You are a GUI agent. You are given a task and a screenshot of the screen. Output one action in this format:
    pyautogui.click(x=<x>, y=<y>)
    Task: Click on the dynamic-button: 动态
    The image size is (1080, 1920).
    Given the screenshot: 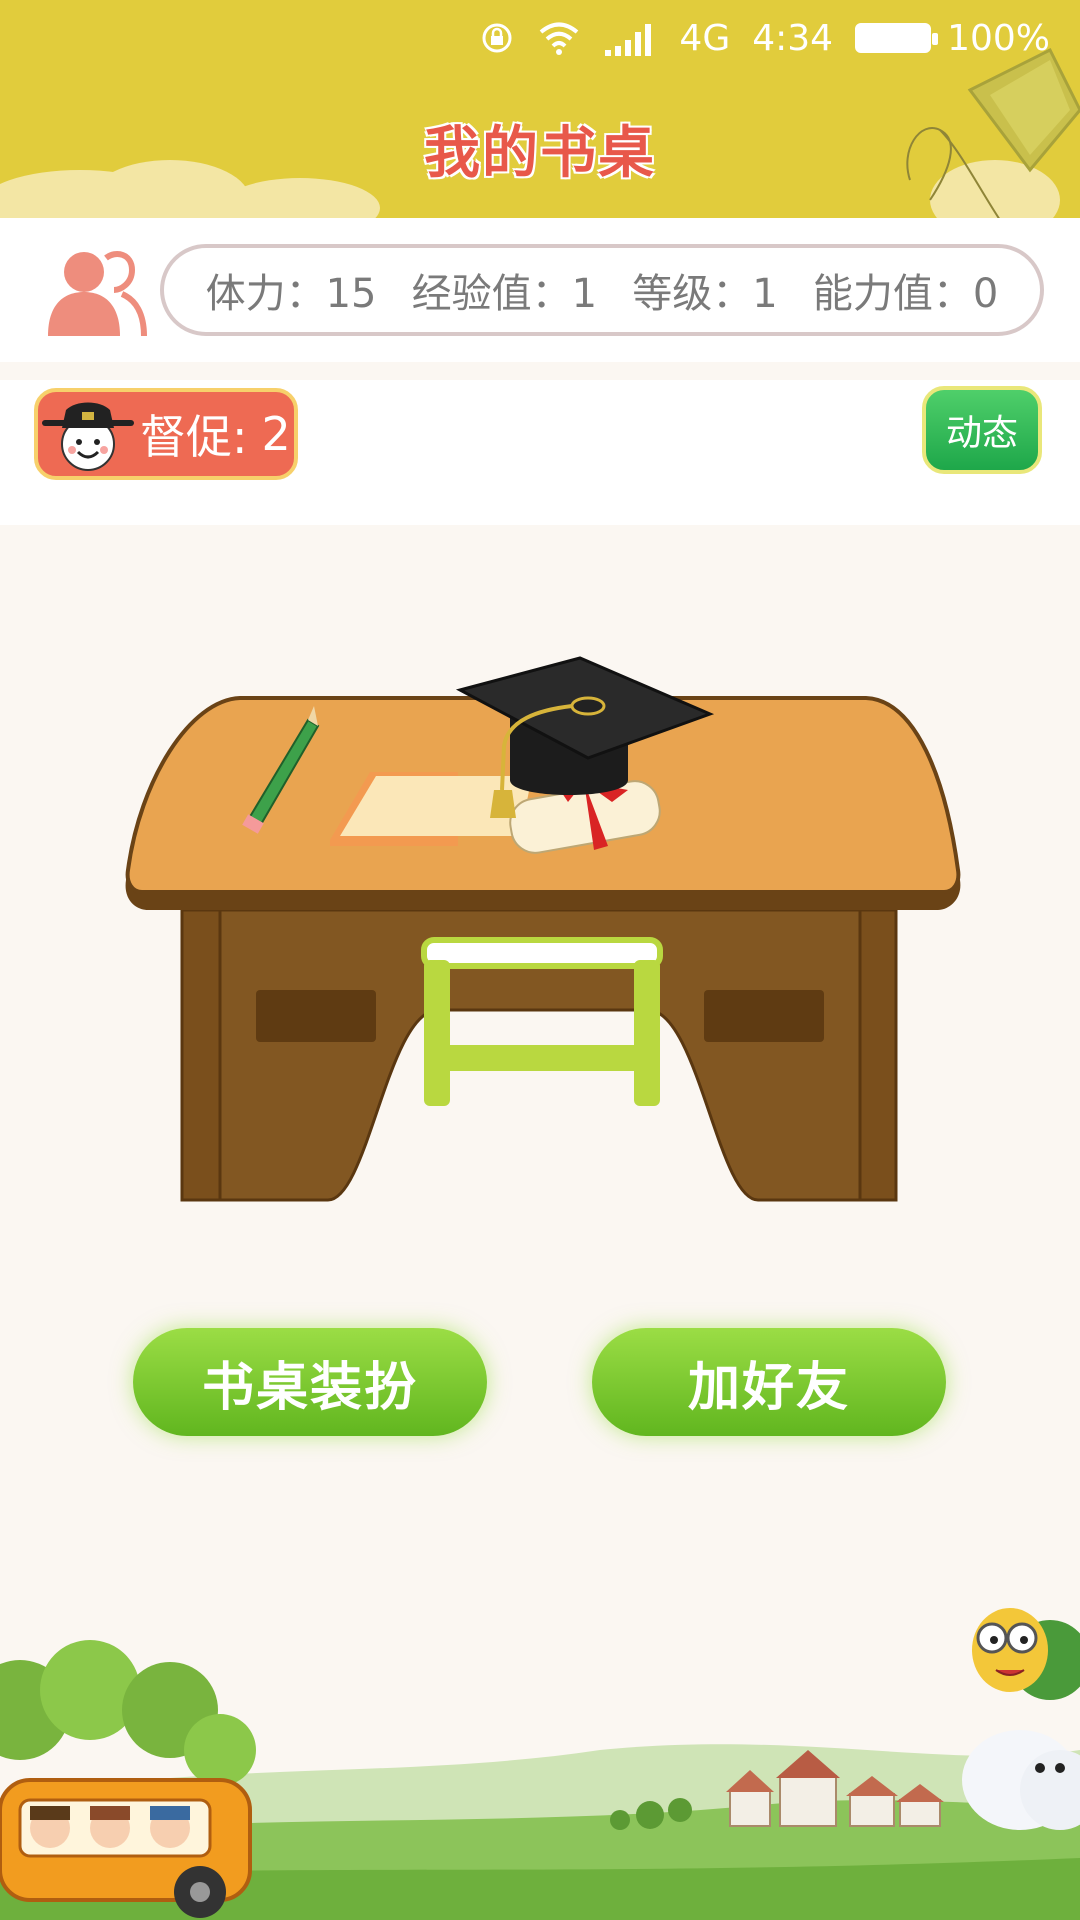 What is the action you would take?
    pyautogui.click(x=982, y=430)
    